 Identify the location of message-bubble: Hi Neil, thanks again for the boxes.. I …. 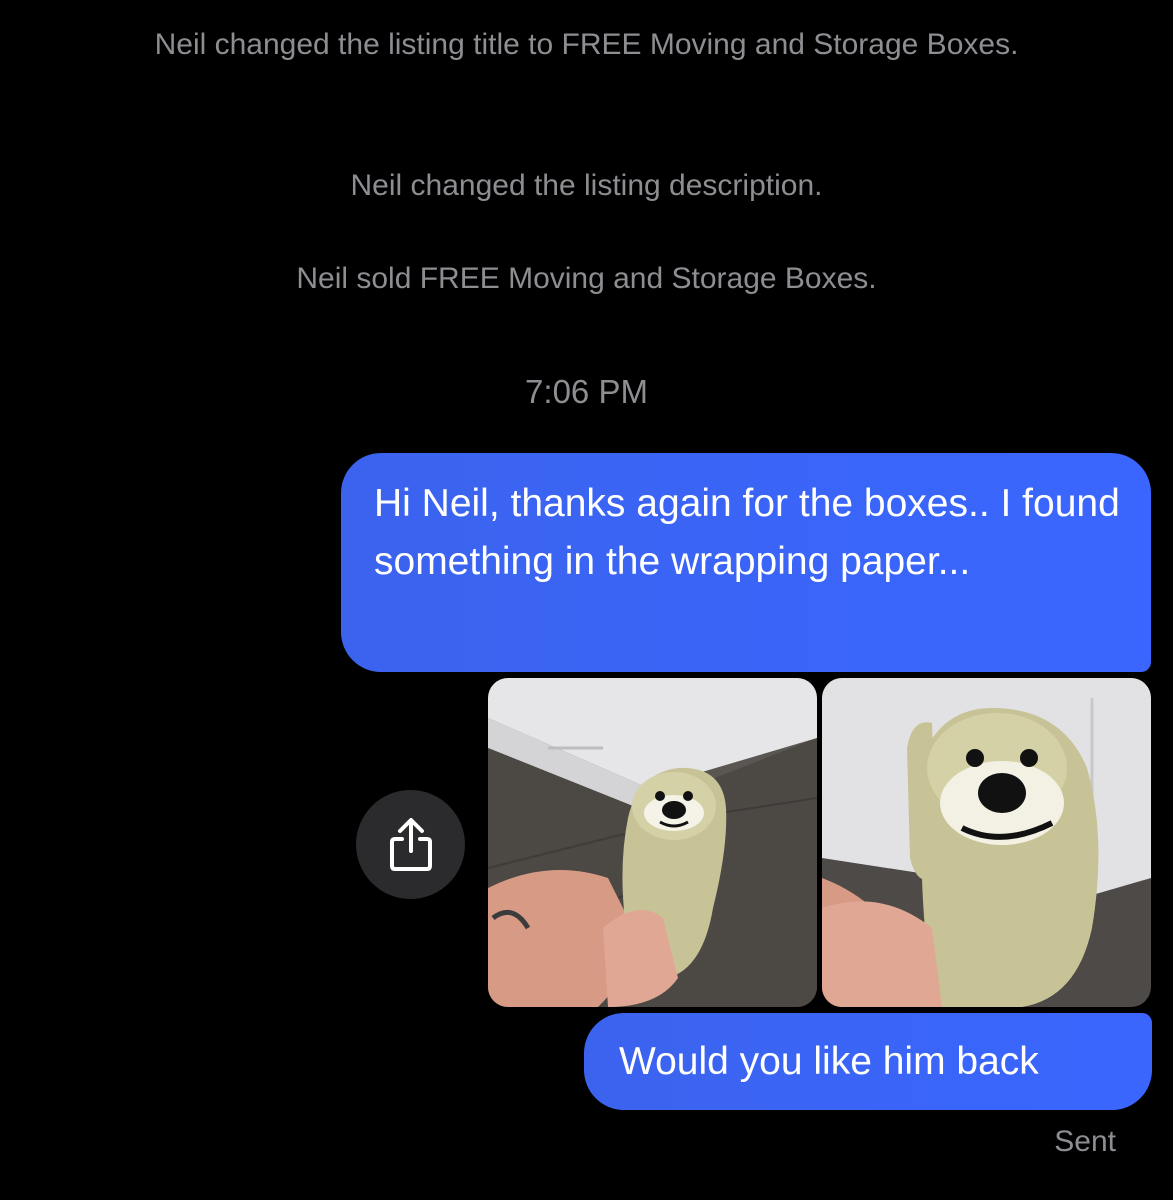
(746, 562).